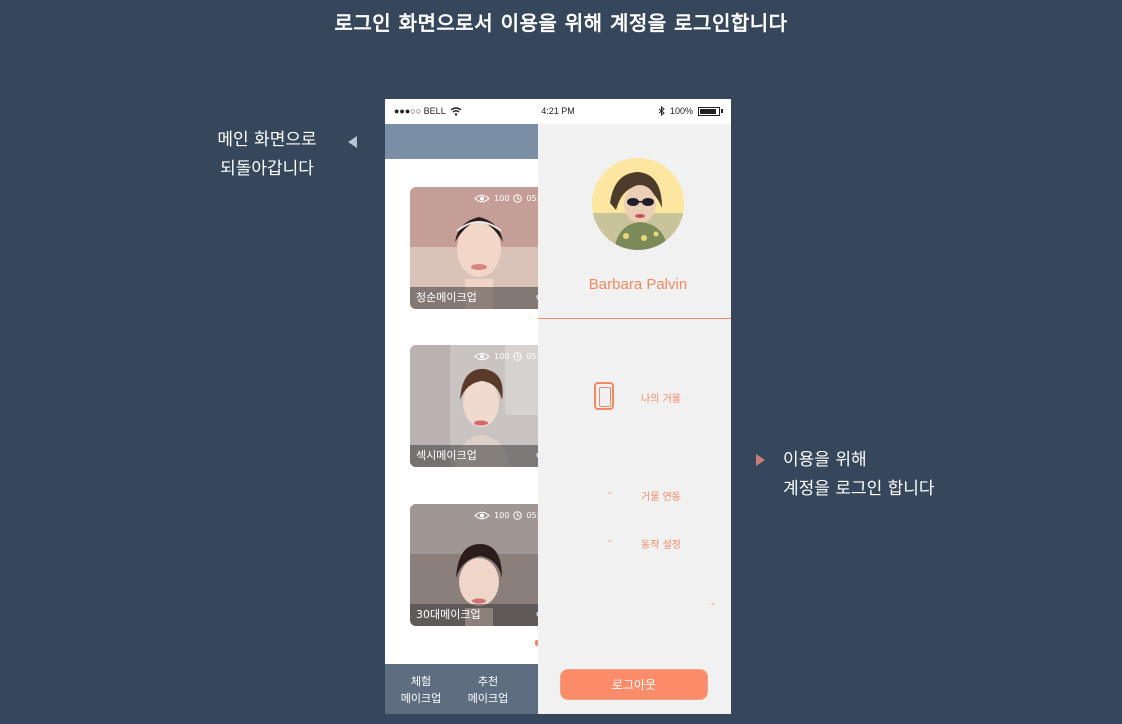 The width and height of the screenshot is (1122, 724). Describe the element at coordinates (638, 284) in the screenshot. I see `user-name: Barbara Palvin` at that location.